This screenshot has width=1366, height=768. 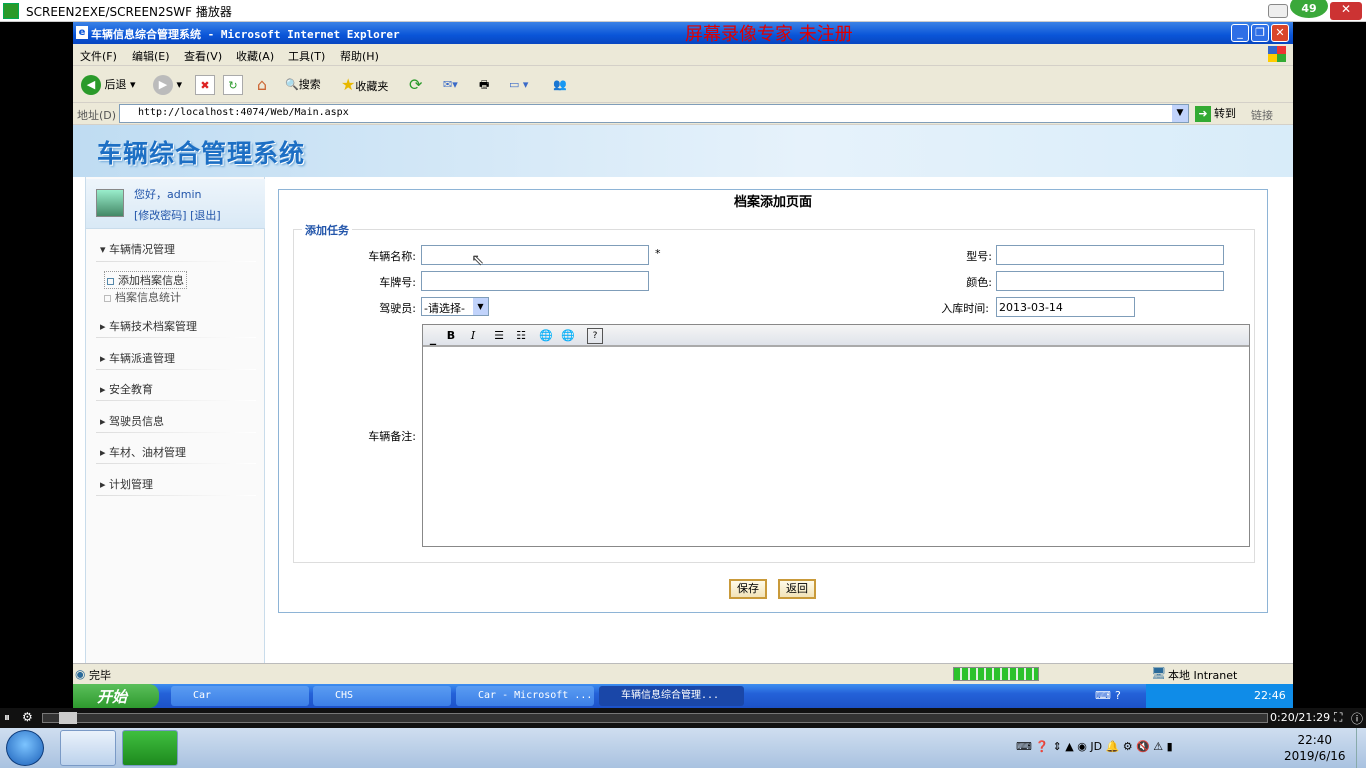 I want to click on home-icon: ⌂, so click(x=262, y=85).